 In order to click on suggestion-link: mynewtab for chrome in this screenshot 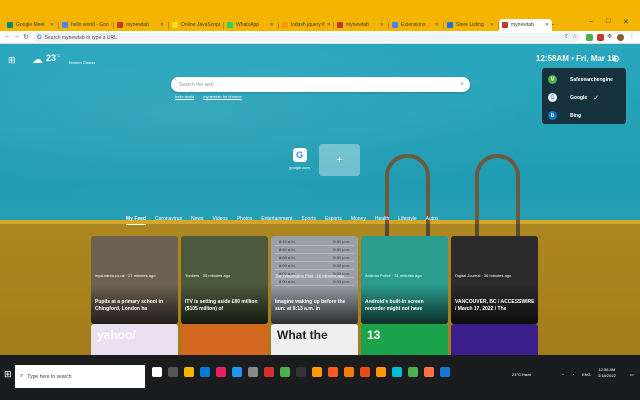, I will do `click(222, 96)`.